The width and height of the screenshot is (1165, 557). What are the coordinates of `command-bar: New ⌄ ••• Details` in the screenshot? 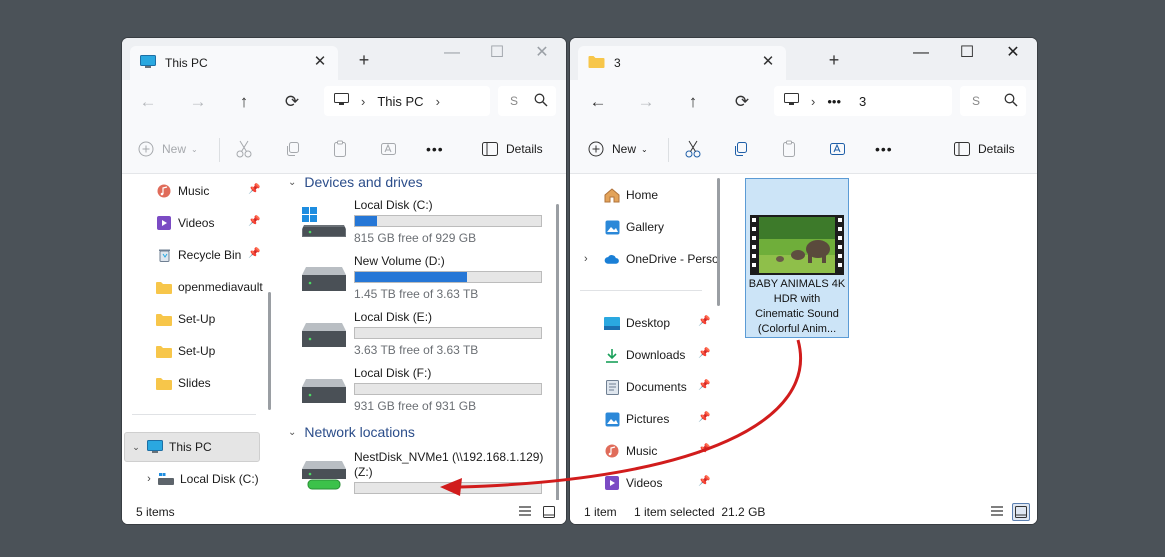 It's located at (344, 149).